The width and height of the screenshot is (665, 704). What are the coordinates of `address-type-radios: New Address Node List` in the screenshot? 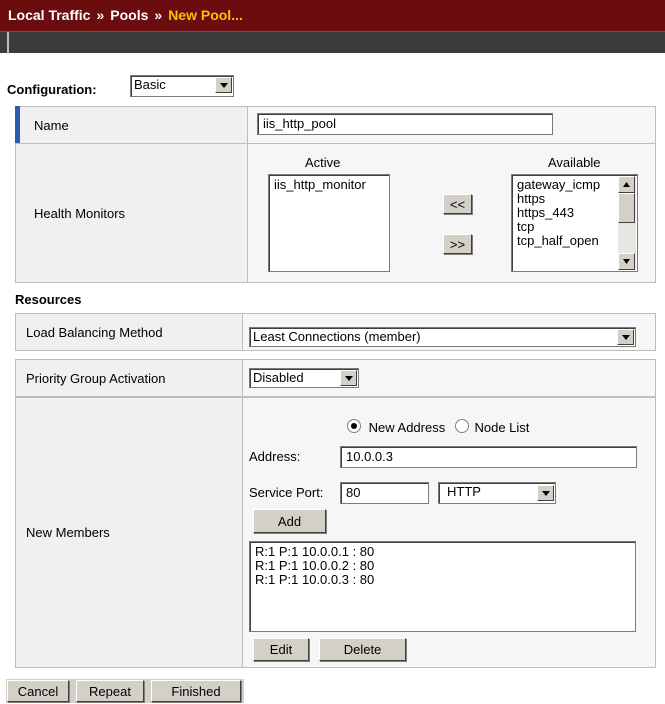 It's located at (438, 427).